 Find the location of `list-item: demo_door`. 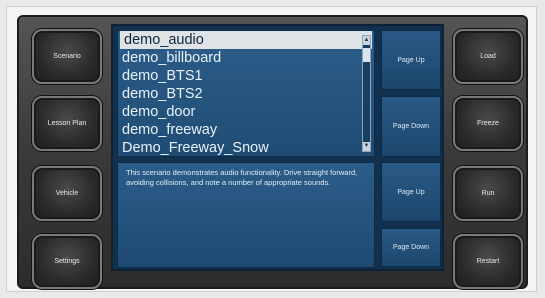

list-item: demo_door is located at coordinates (246, 112).